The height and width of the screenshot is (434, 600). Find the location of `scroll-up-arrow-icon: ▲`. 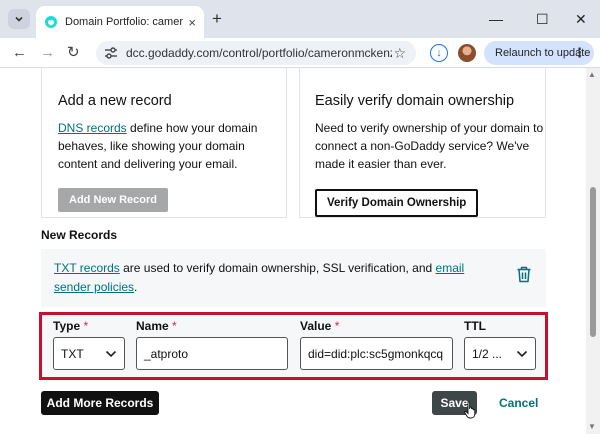

scroll-up-arrow-icon: ▲ is located at coordinates (592, 74).